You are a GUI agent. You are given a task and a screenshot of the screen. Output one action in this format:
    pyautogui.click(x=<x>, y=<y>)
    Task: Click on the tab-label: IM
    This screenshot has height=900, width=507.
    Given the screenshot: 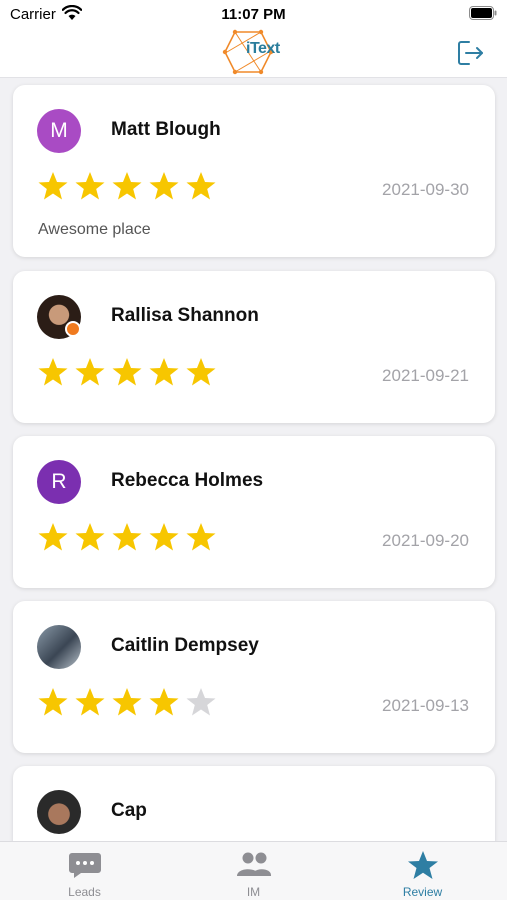 What is the action you would take?
    pyautogui.click(x=253, y=892)
    